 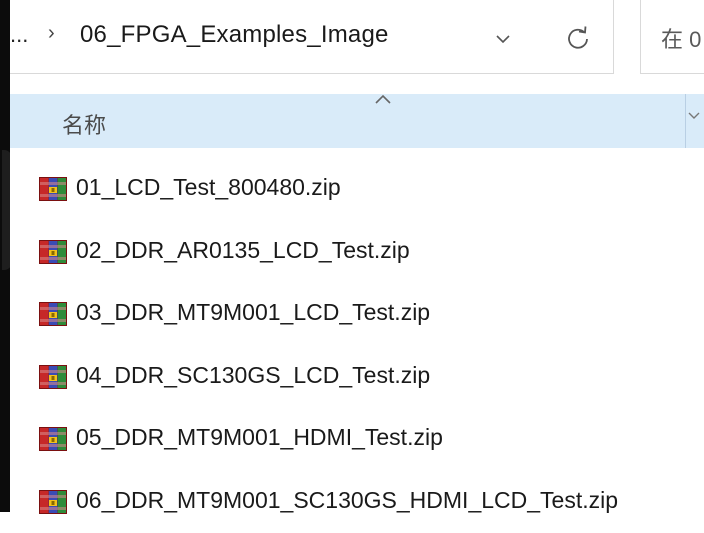 I want to click on file-row: 06_DDR_MT9M001_SC130GS_HDMI_LCD_Test.zip, so click(x=357, y=502).